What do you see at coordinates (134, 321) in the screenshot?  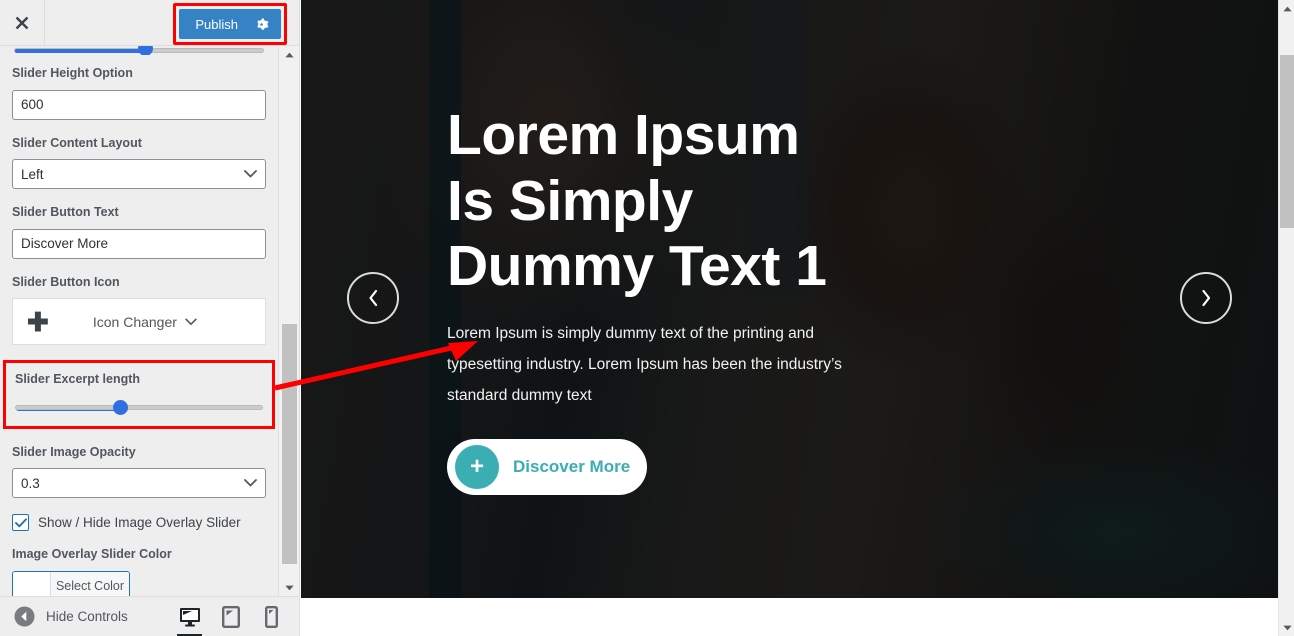 I see `icon-changer-label: Icon Changer` at bounding box center [134, 321].